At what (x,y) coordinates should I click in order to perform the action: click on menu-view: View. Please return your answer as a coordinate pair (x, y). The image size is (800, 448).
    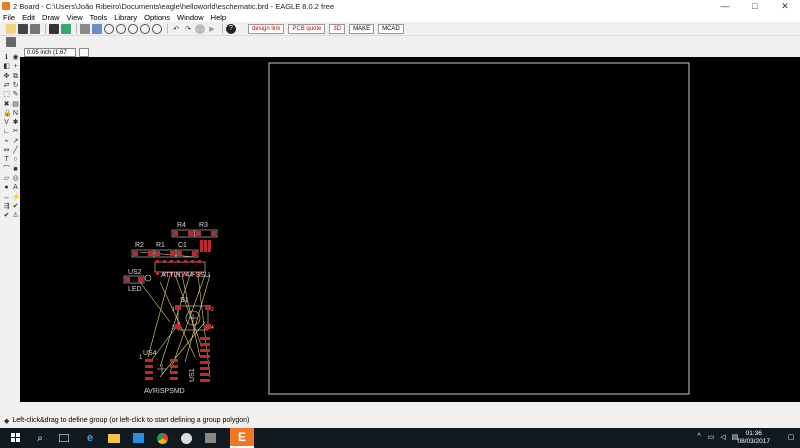
    Looking at the image, I should click on (75, 17).